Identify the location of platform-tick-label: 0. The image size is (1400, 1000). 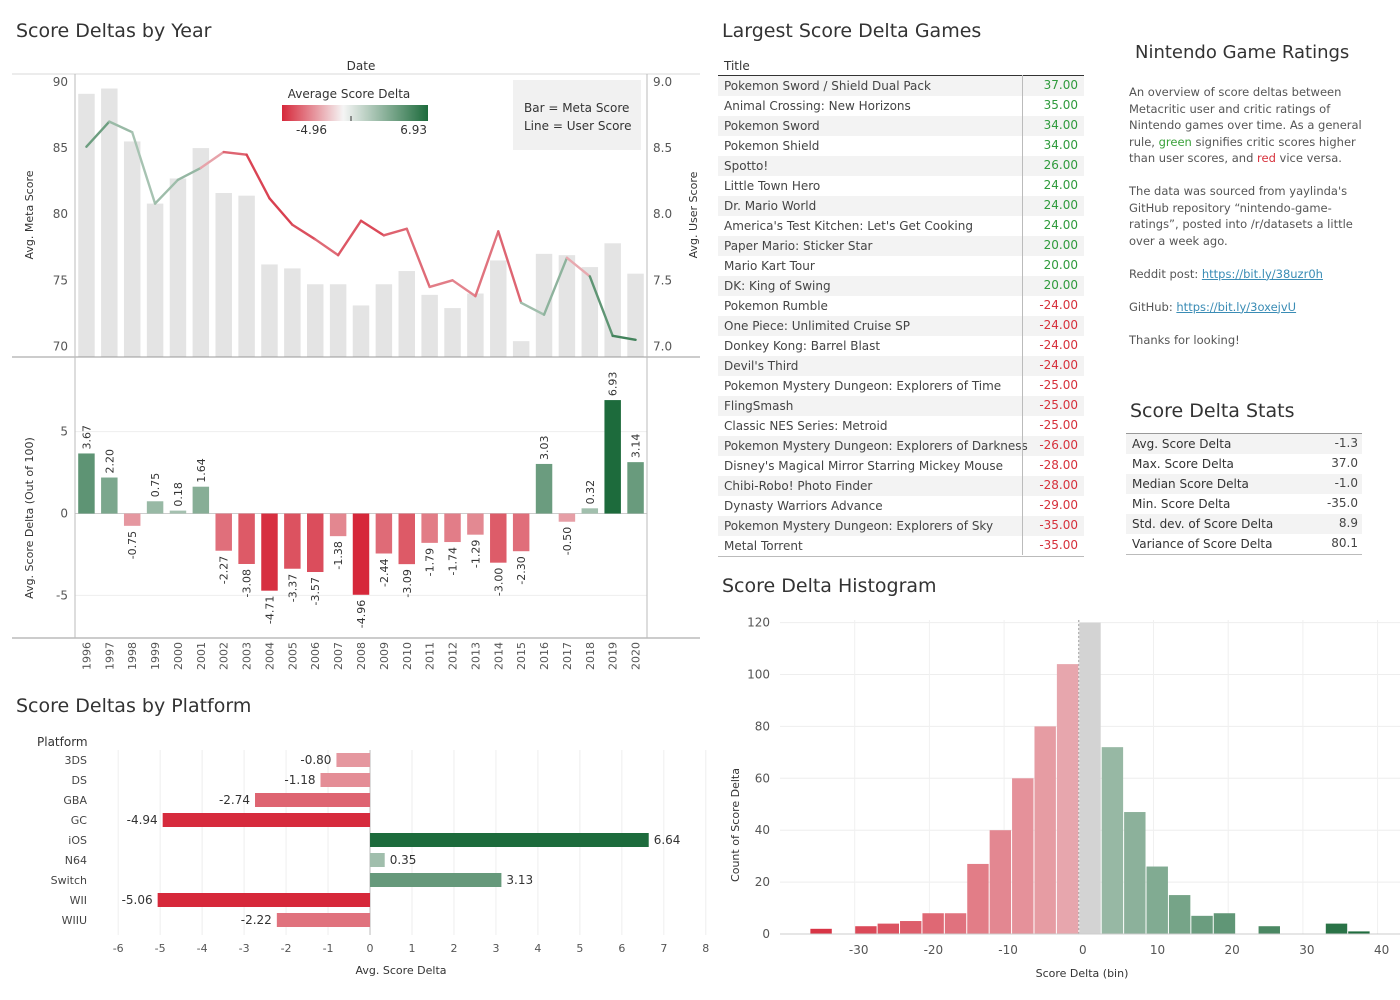
(370, 948).